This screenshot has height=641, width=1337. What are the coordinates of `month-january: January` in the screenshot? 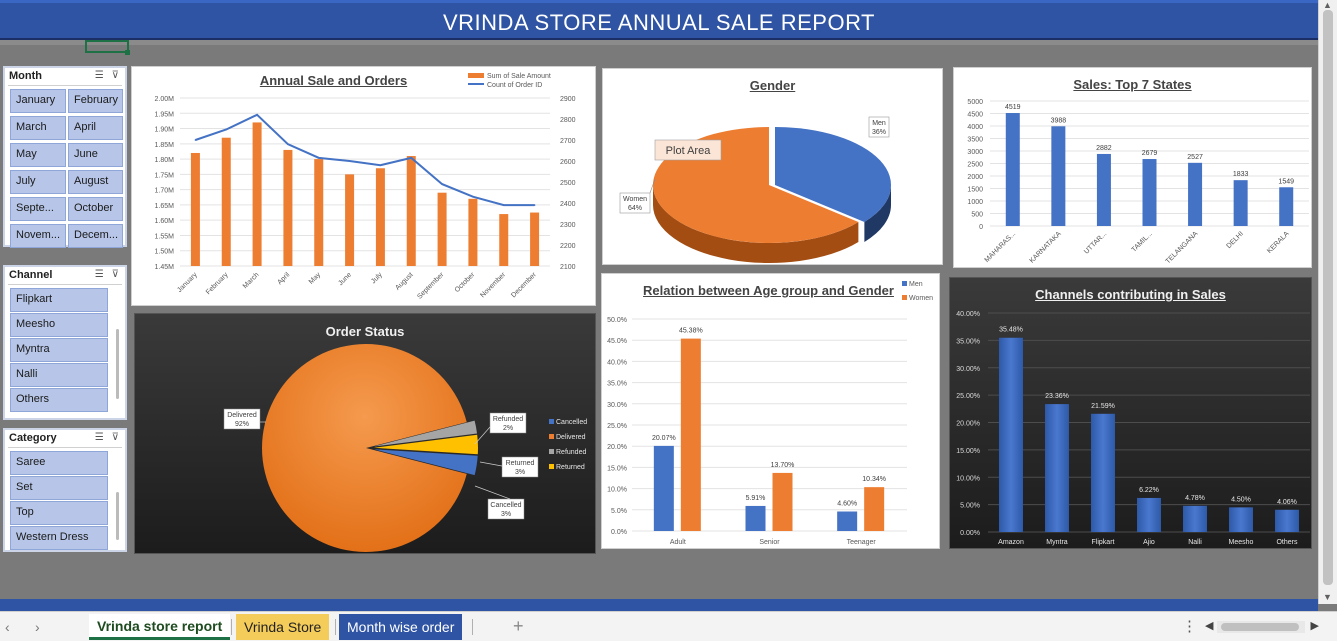 It's located at (38, 101).